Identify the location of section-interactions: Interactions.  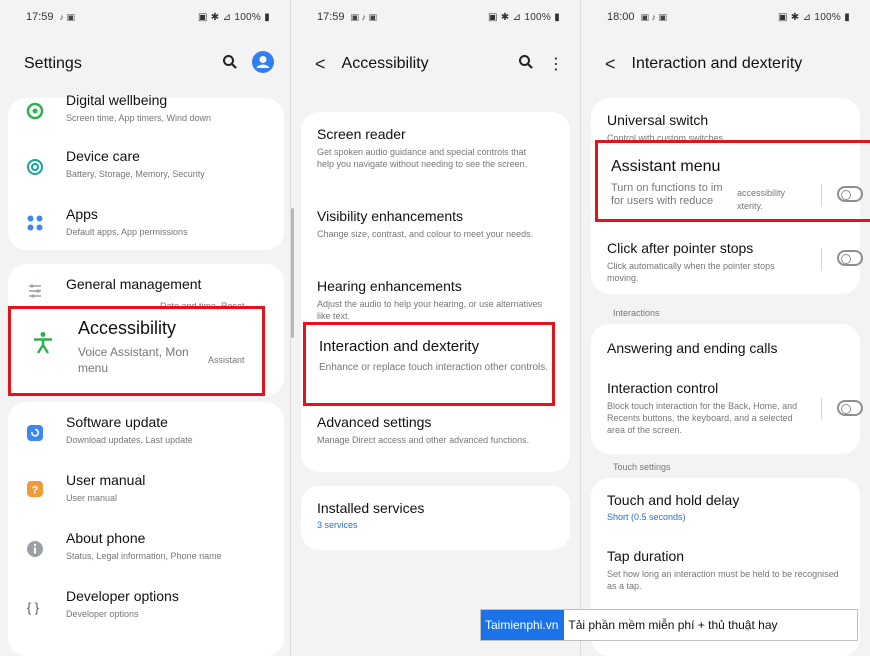
(636, 313).